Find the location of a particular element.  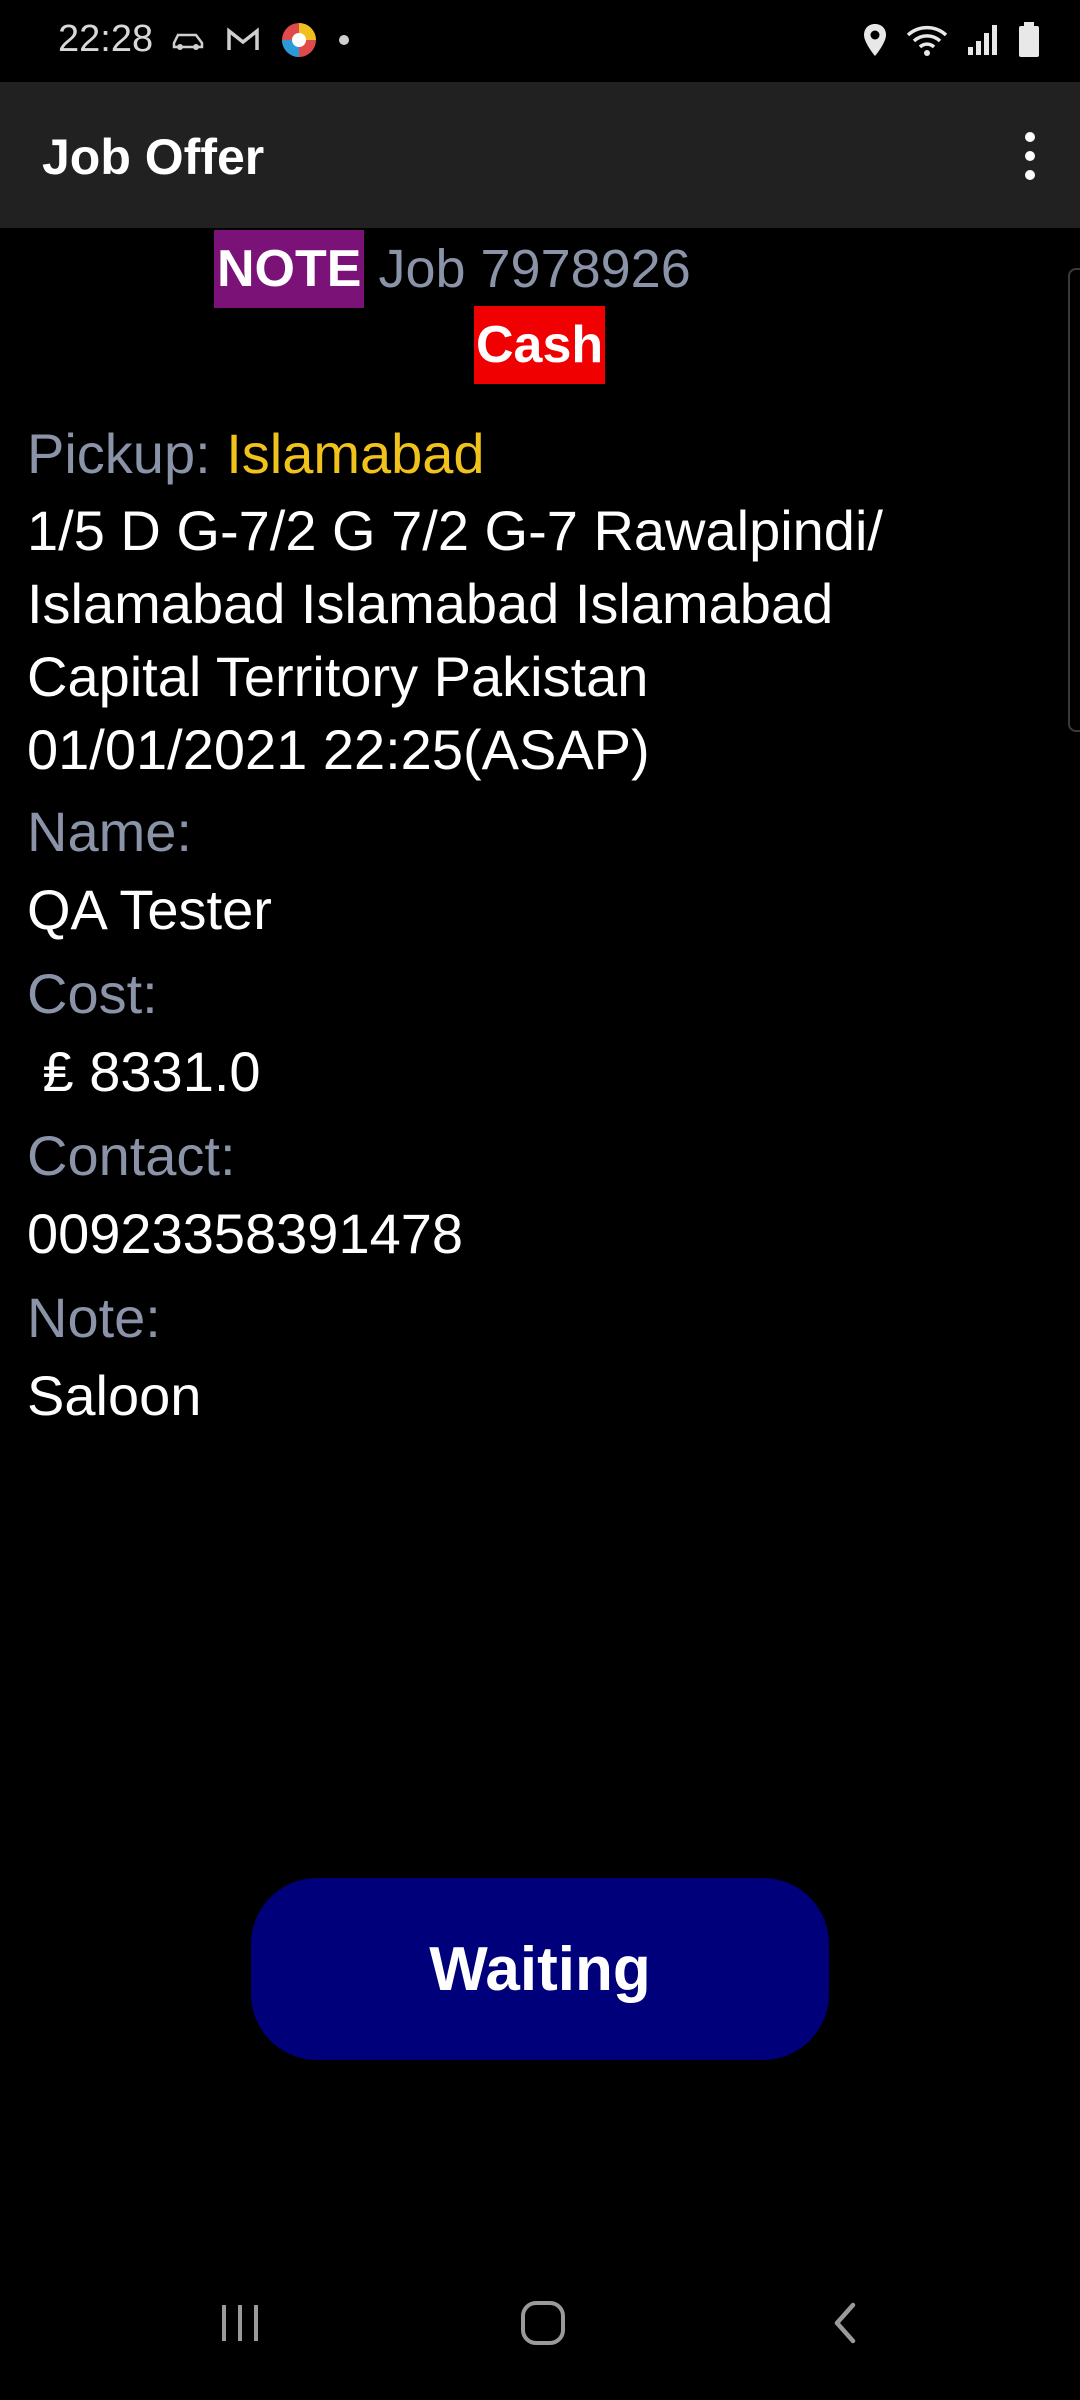

note-label: Note: is located at coordinates (94, 1317).